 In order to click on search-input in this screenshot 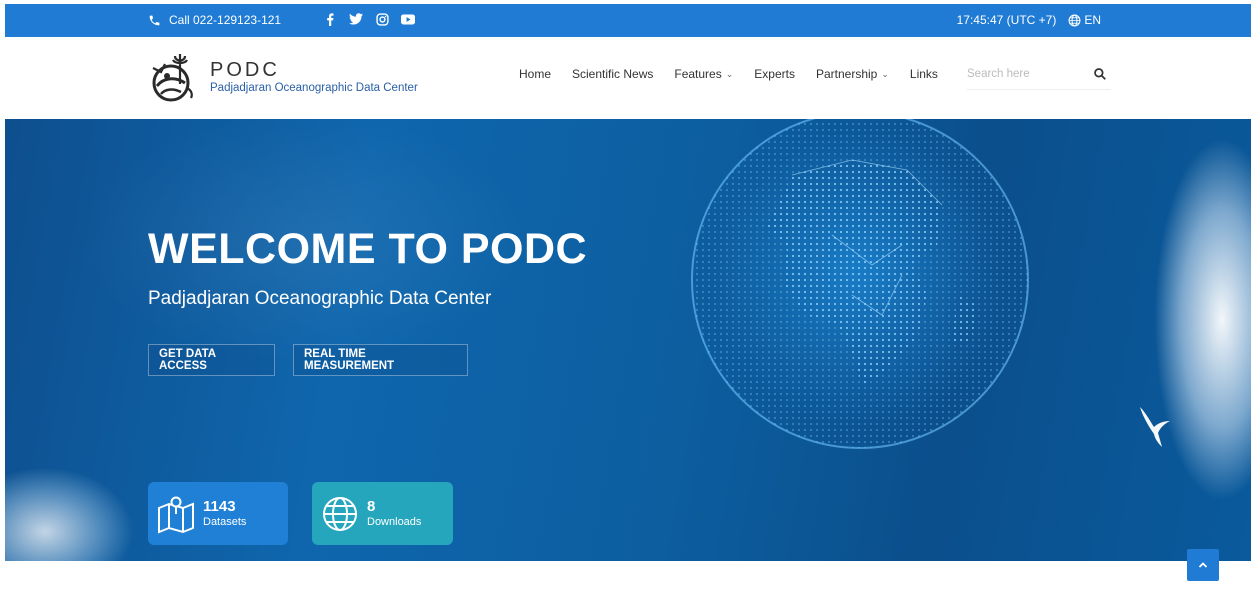, I will do `click(1027, 74)`.